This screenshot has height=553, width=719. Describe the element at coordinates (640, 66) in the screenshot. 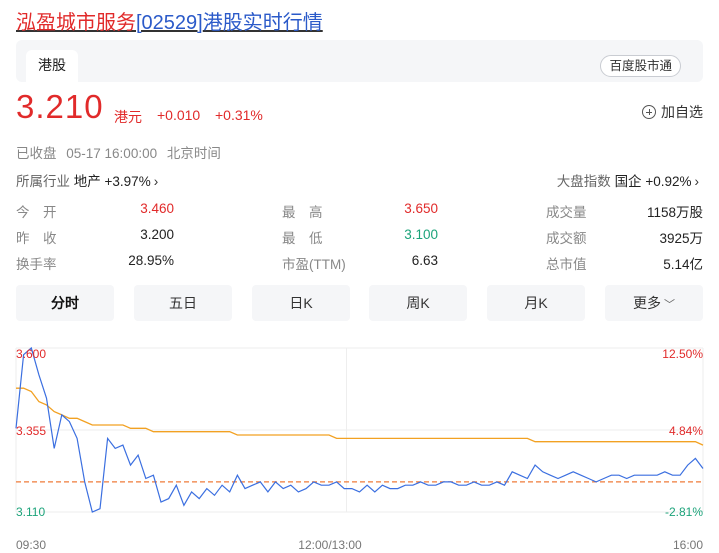

I see `gushitong-button: 百度股市通` at that location.